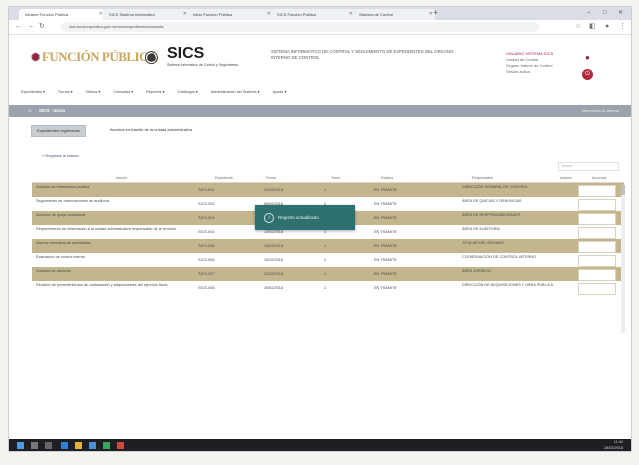  I want to click on back-link: « Regresar al listado, so click(60, 155).